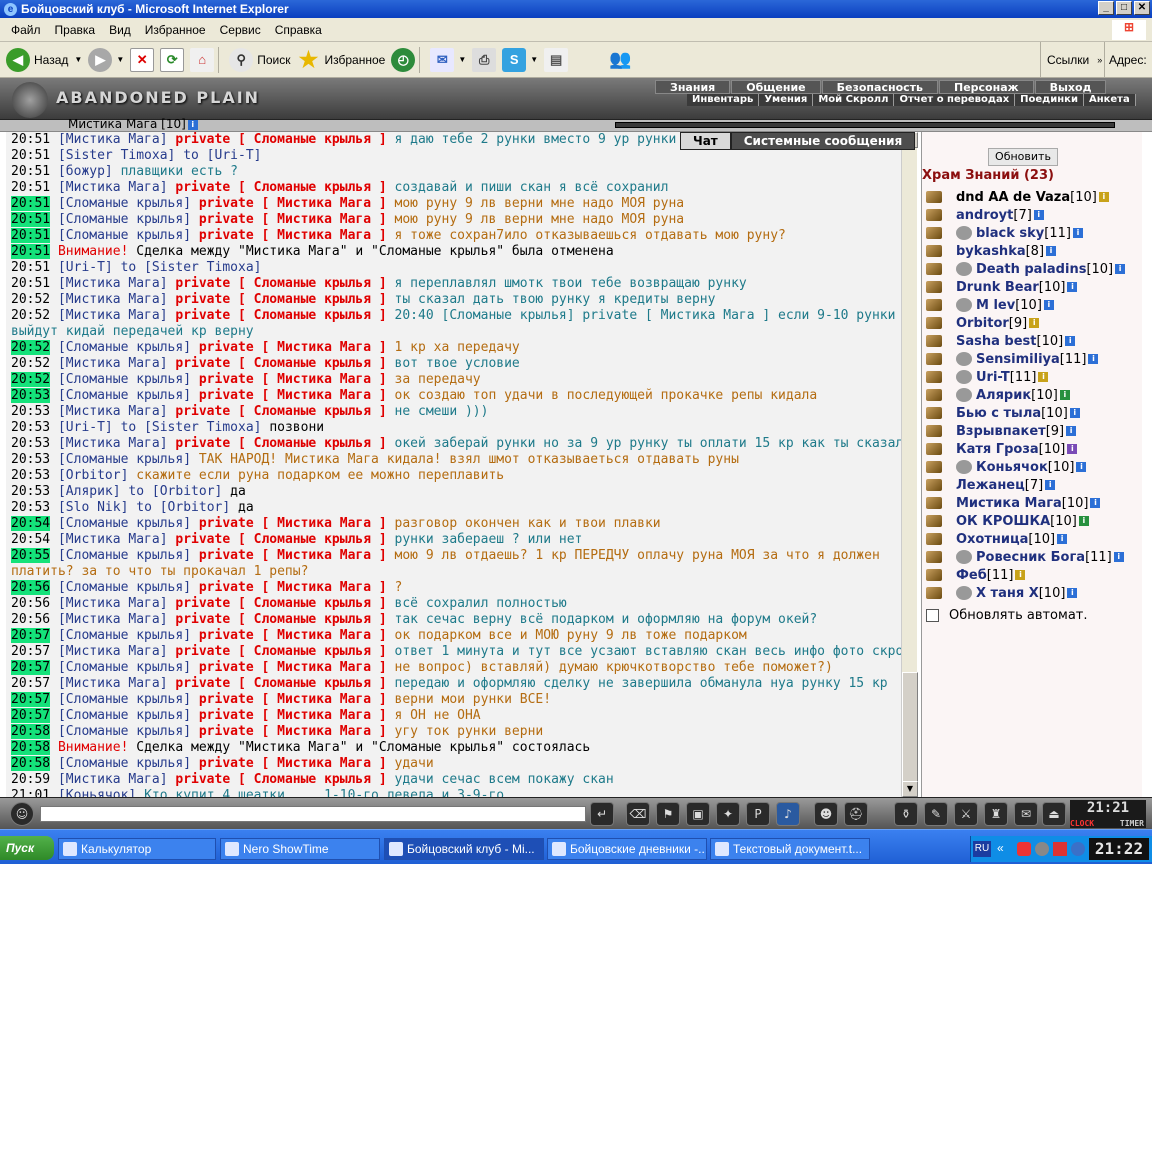  What do you see at coordinates (992, 539) in the screenshot?
I see `user-name: Охотница` at bounding box center [992, 539].